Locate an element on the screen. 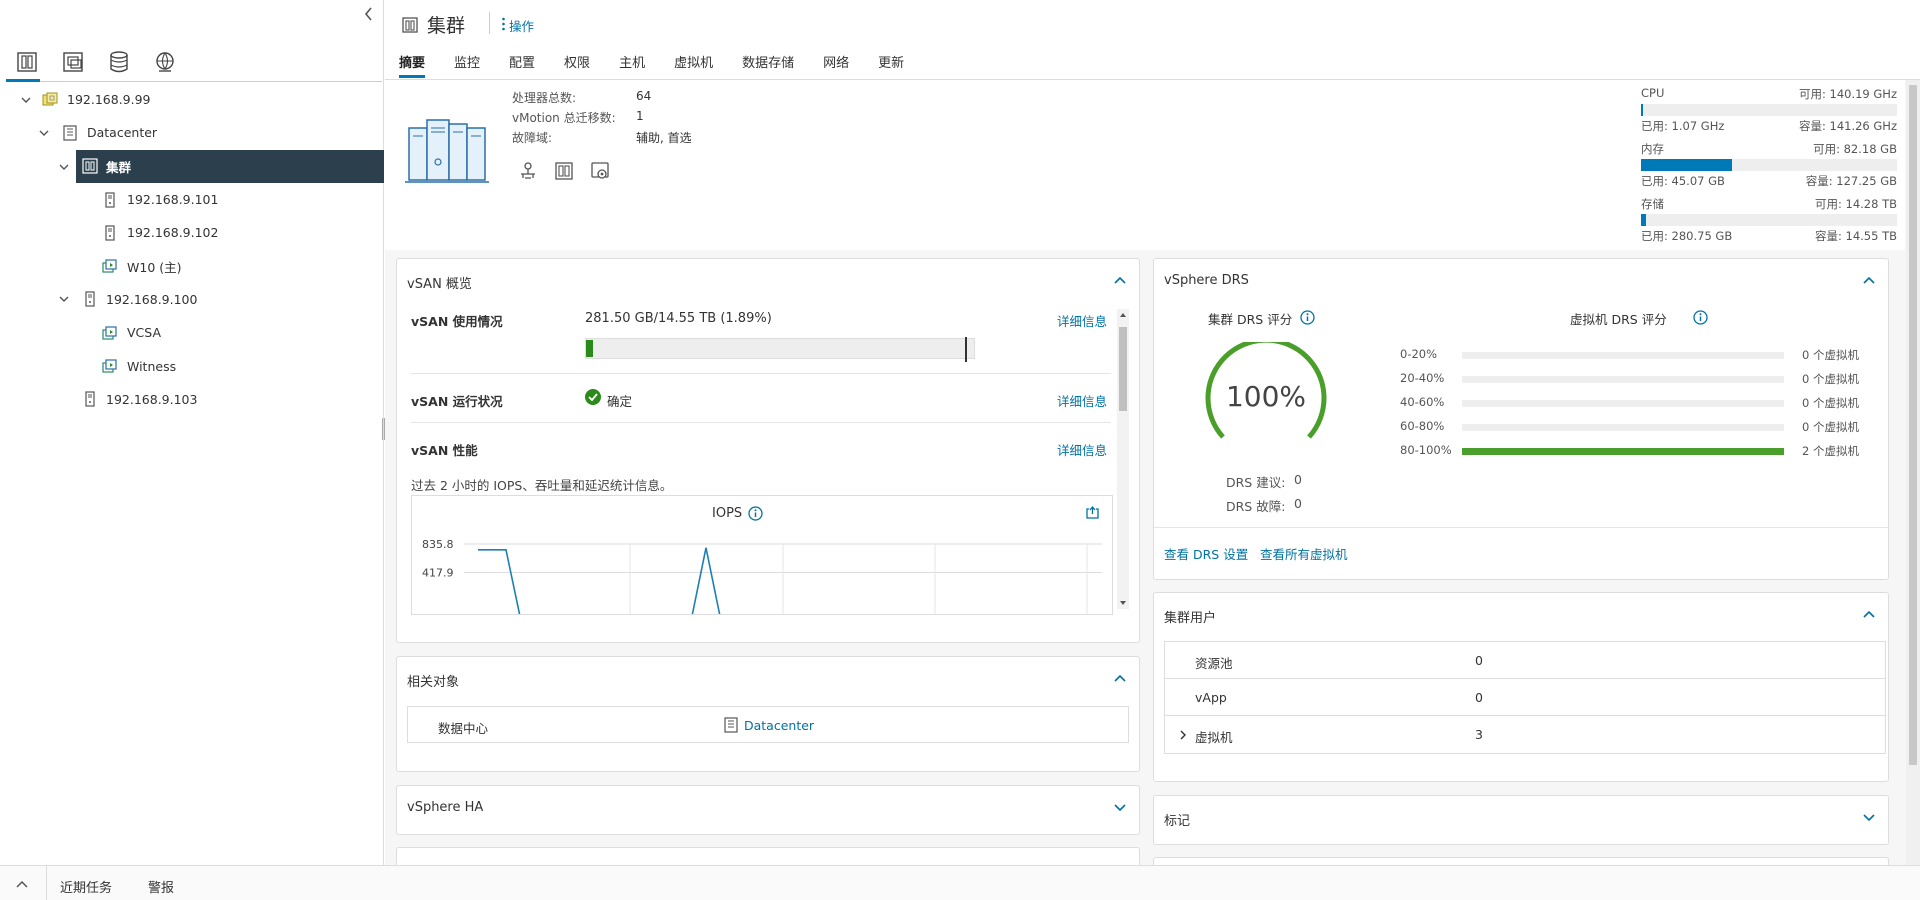  scroll-up-arrow-icon is located at coordinates (1123, 315).